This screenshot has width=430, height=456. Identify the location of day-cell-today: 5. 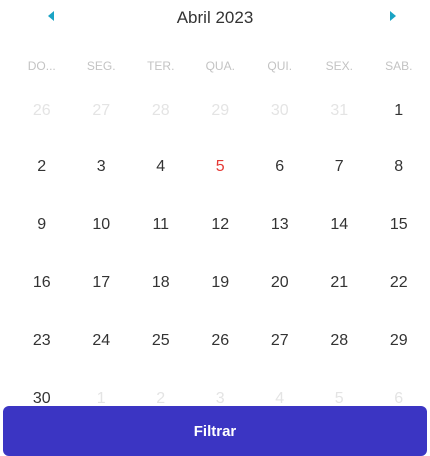
(221, 167).